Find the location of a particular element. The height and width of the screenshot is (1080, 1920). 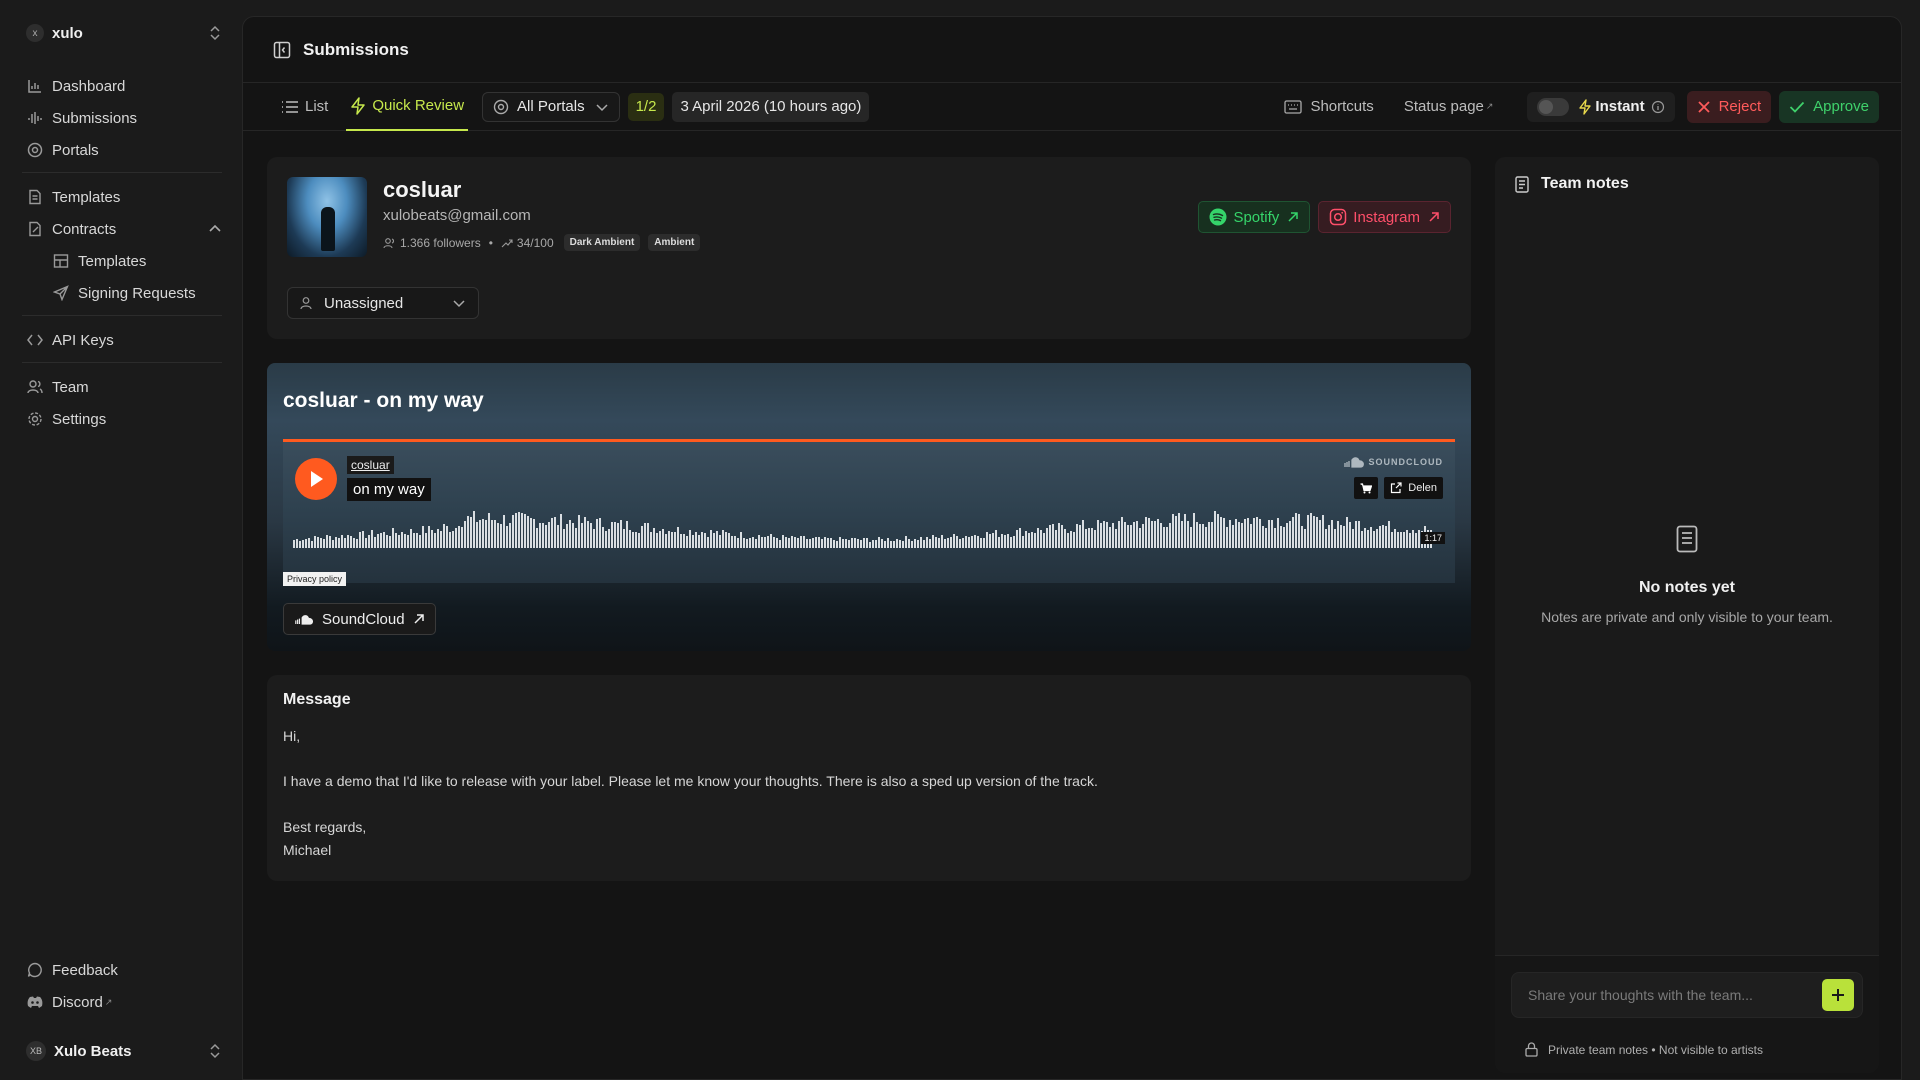

approve-button: Approve is located at coordinates (1829, 106).